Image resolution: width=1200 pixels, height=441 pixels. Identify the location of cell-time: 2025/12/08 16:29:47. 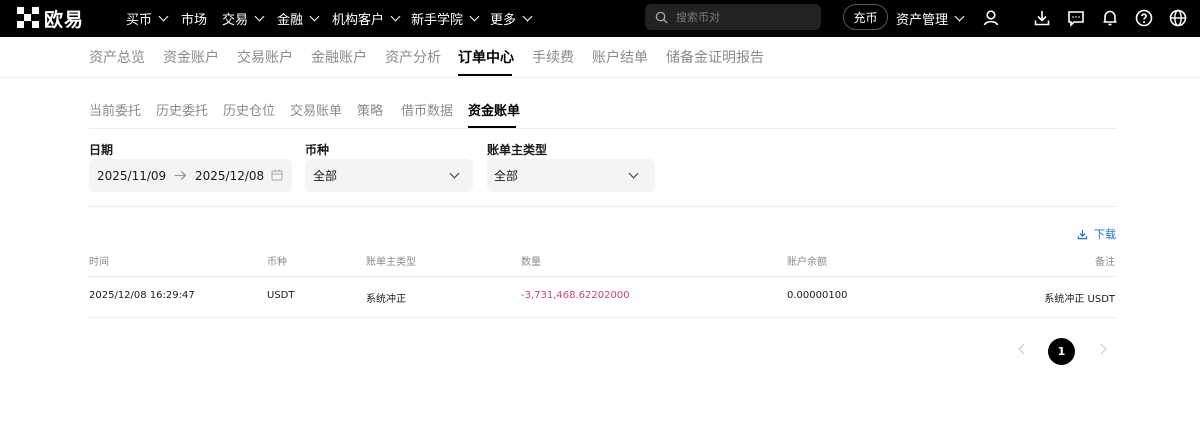
(142, 295).